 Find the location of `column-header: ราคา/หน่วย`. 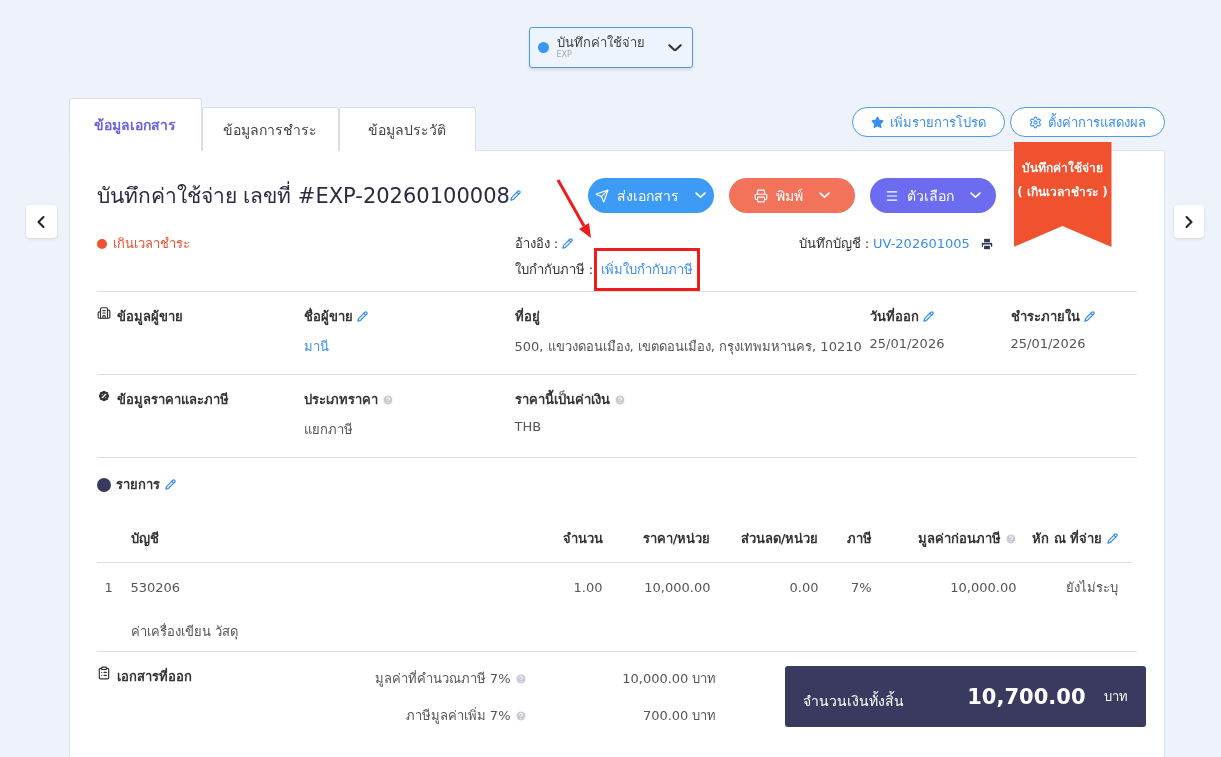

column-header: ราคา/หน่วย is located at coordinates (676, 539).